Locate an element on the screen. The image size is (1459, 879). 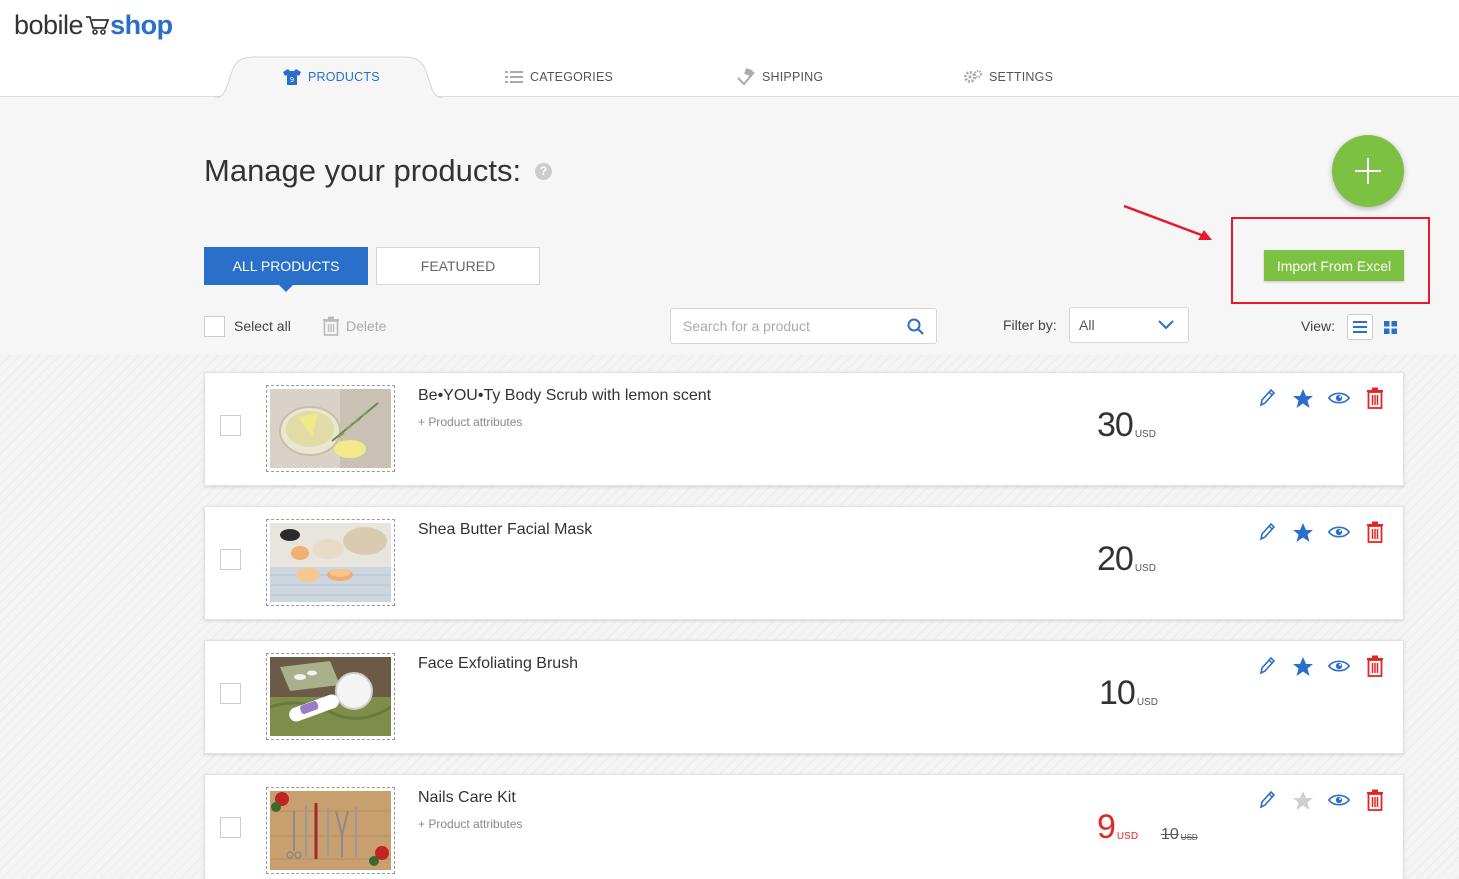
product-name: Face Exfoliating Brush is located at coordinates (498, 664).